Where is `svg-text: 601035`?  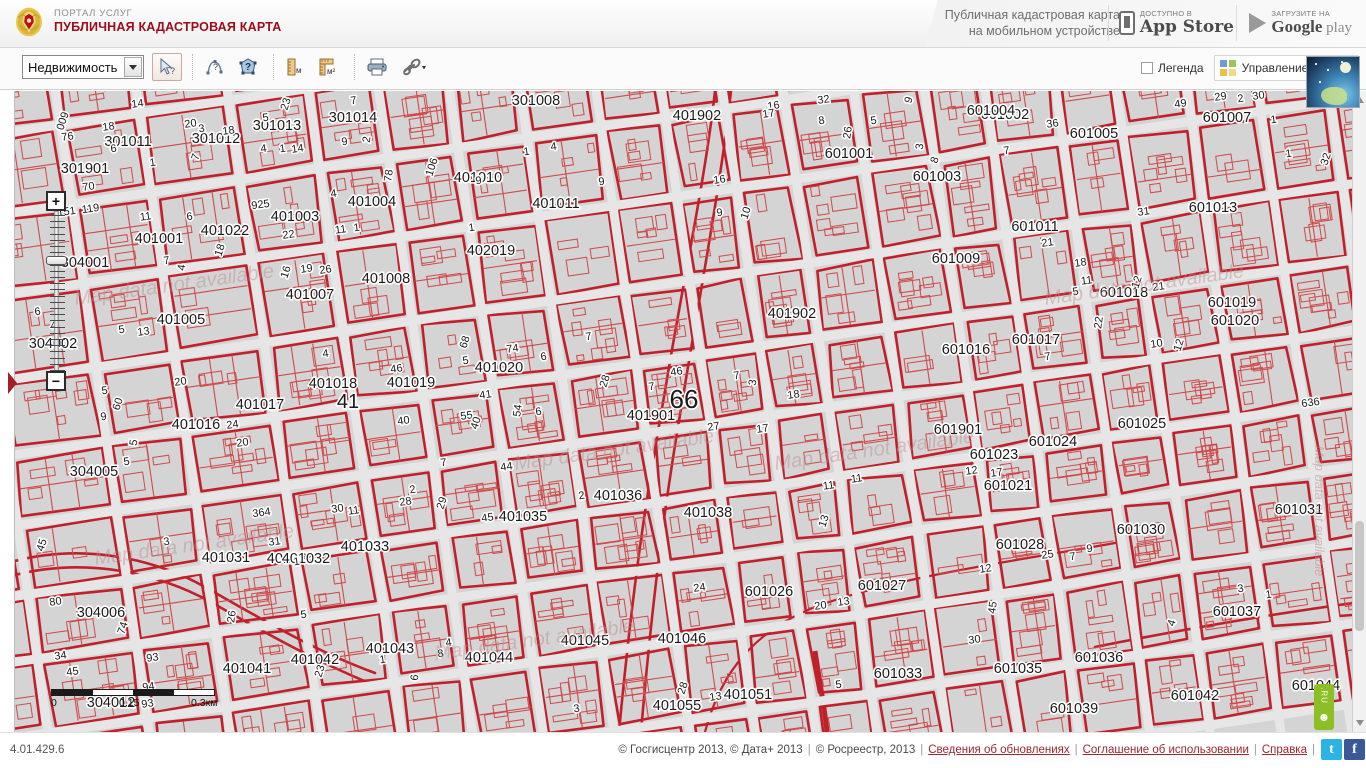
svg-text: 601035 is located at coordinates (1018, 669).